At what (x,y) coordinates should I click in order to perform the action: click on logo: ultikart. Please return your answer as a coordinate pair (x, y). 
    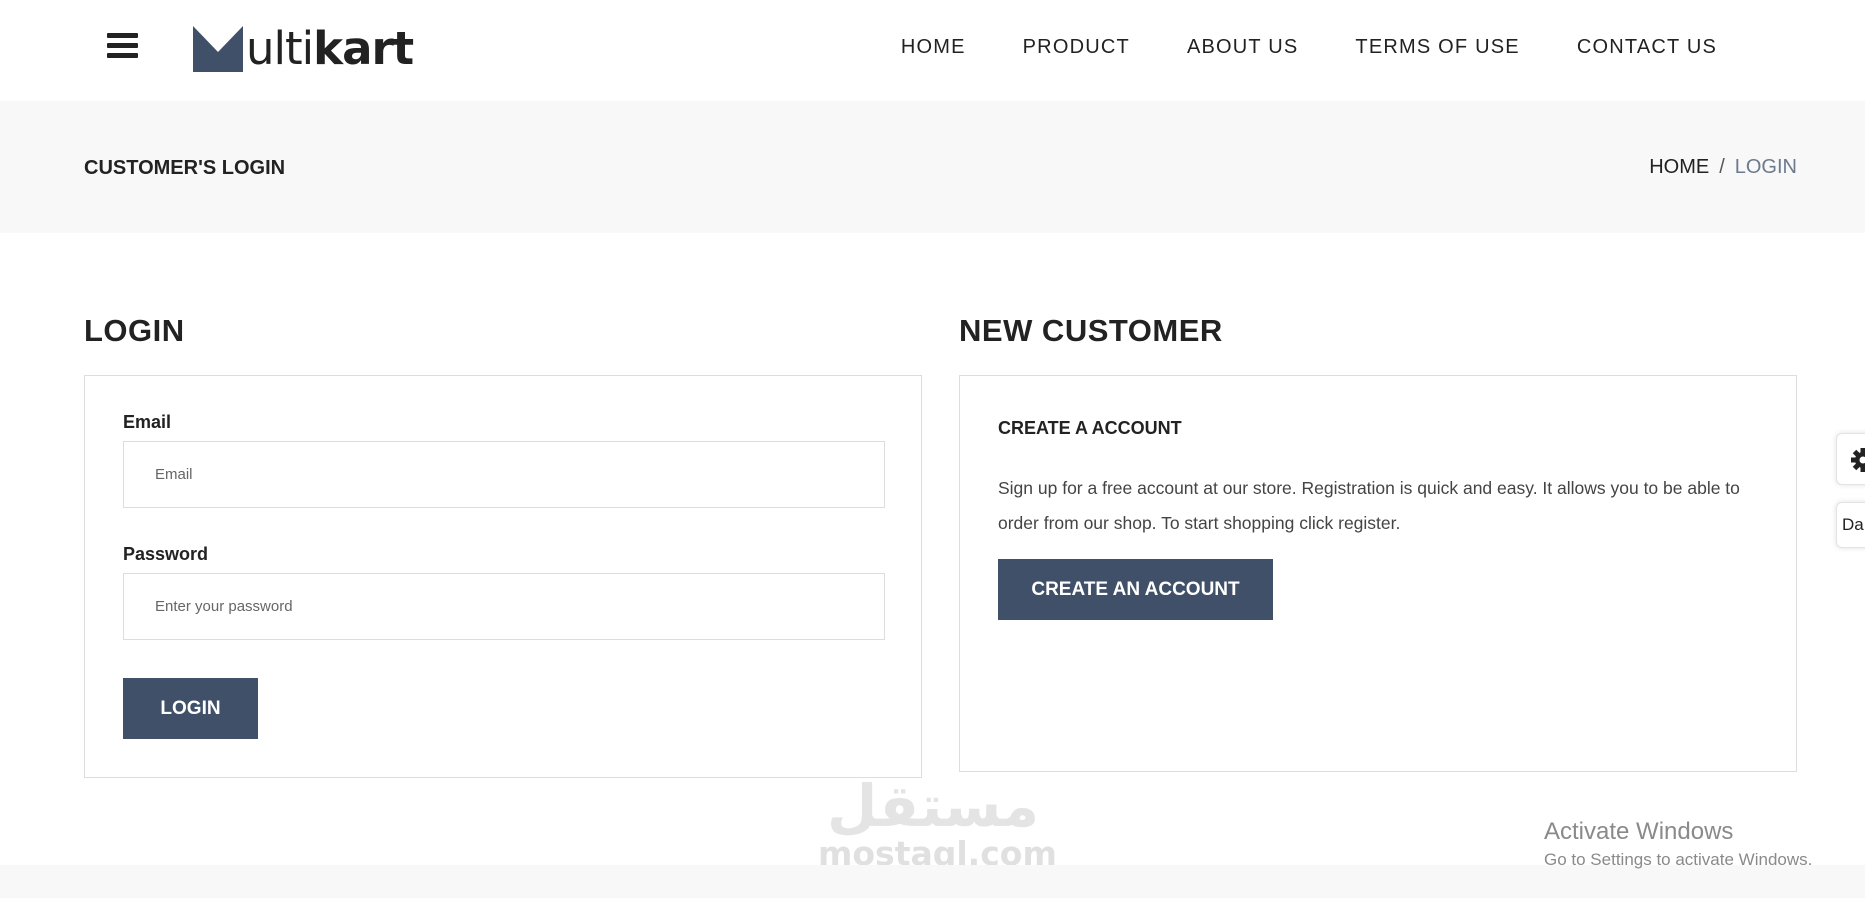
    Looking at the image, I should click on (303, 48).